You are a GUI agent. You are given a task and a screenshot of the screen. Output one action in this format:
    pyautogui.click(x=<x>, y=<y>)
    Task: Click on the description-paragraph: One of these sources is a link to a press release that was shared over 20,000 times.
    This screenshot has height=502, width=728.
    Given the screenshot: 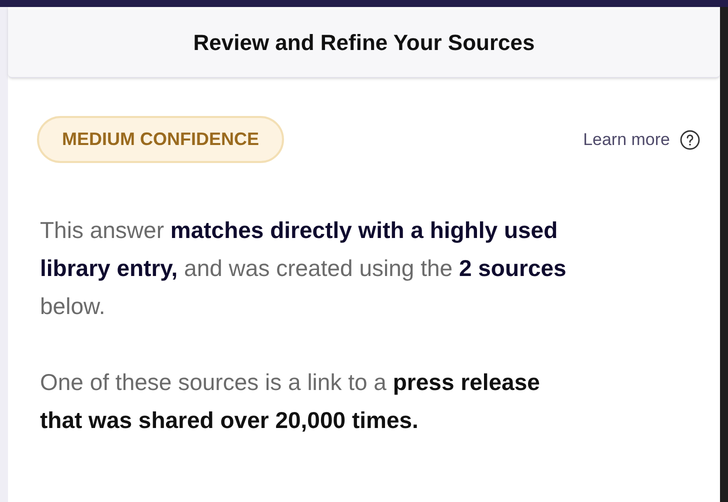 What is the action you would take?
    pyautogui.click(x=290, y=401)
    